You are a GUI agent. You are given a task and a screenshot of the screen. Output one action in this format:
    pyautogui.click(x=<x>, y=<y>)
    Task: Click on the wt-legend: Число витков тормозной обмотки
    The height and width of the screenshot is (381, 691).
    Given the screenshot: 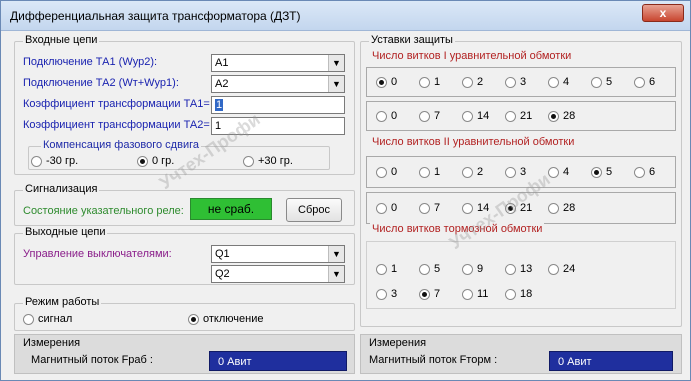 What is the action you would take?
    pyautogui.click(x=457, y=229)
    